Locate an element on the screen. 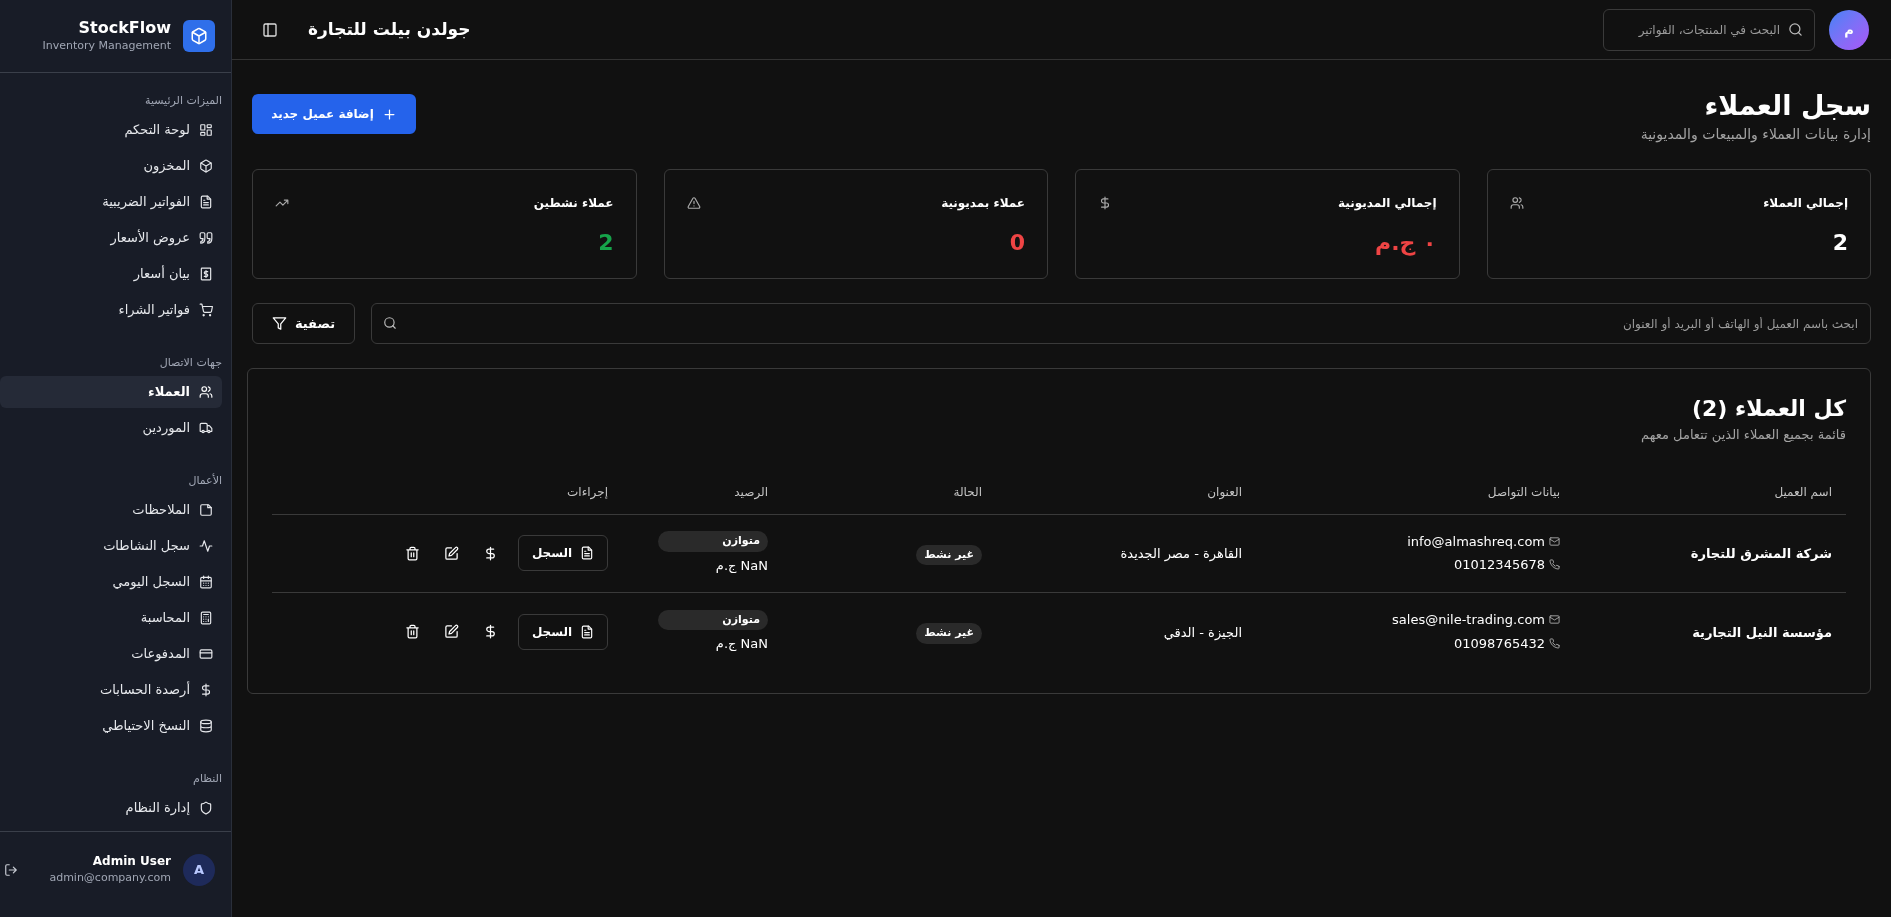  search-field: البحث في المنتجات، الفواتير is located at coordinates (1709, 29).